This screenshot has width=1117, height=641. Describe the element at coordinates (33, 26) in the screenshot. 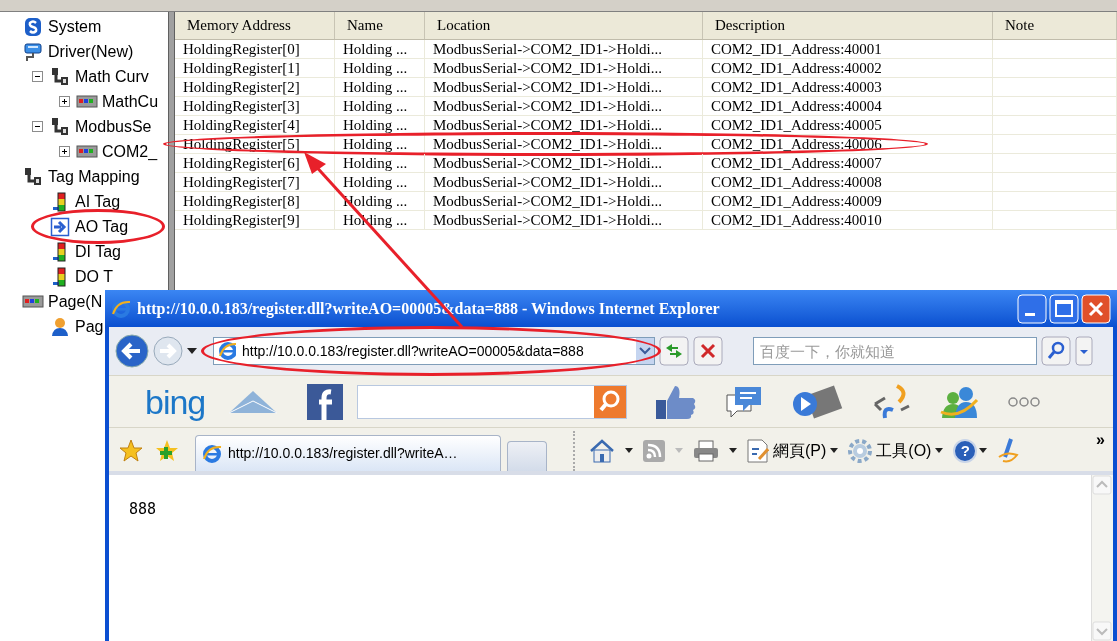

I see `system-icon` at that location.